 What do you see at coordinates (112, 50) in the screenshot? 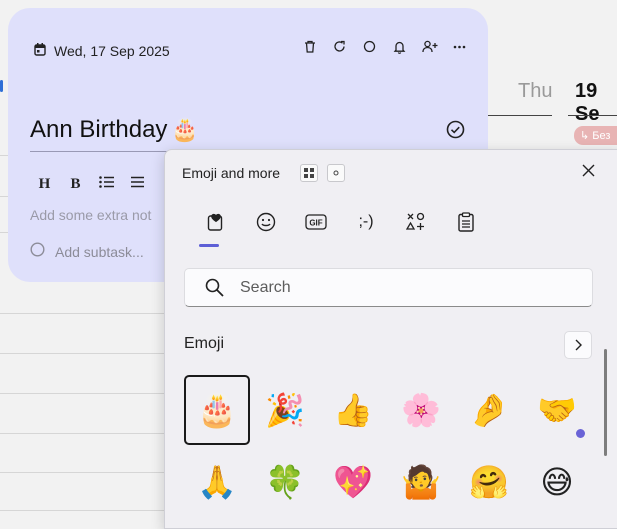
I see `task-date: Wed, 17 Sep 2025` at bounding box center [112, 50].